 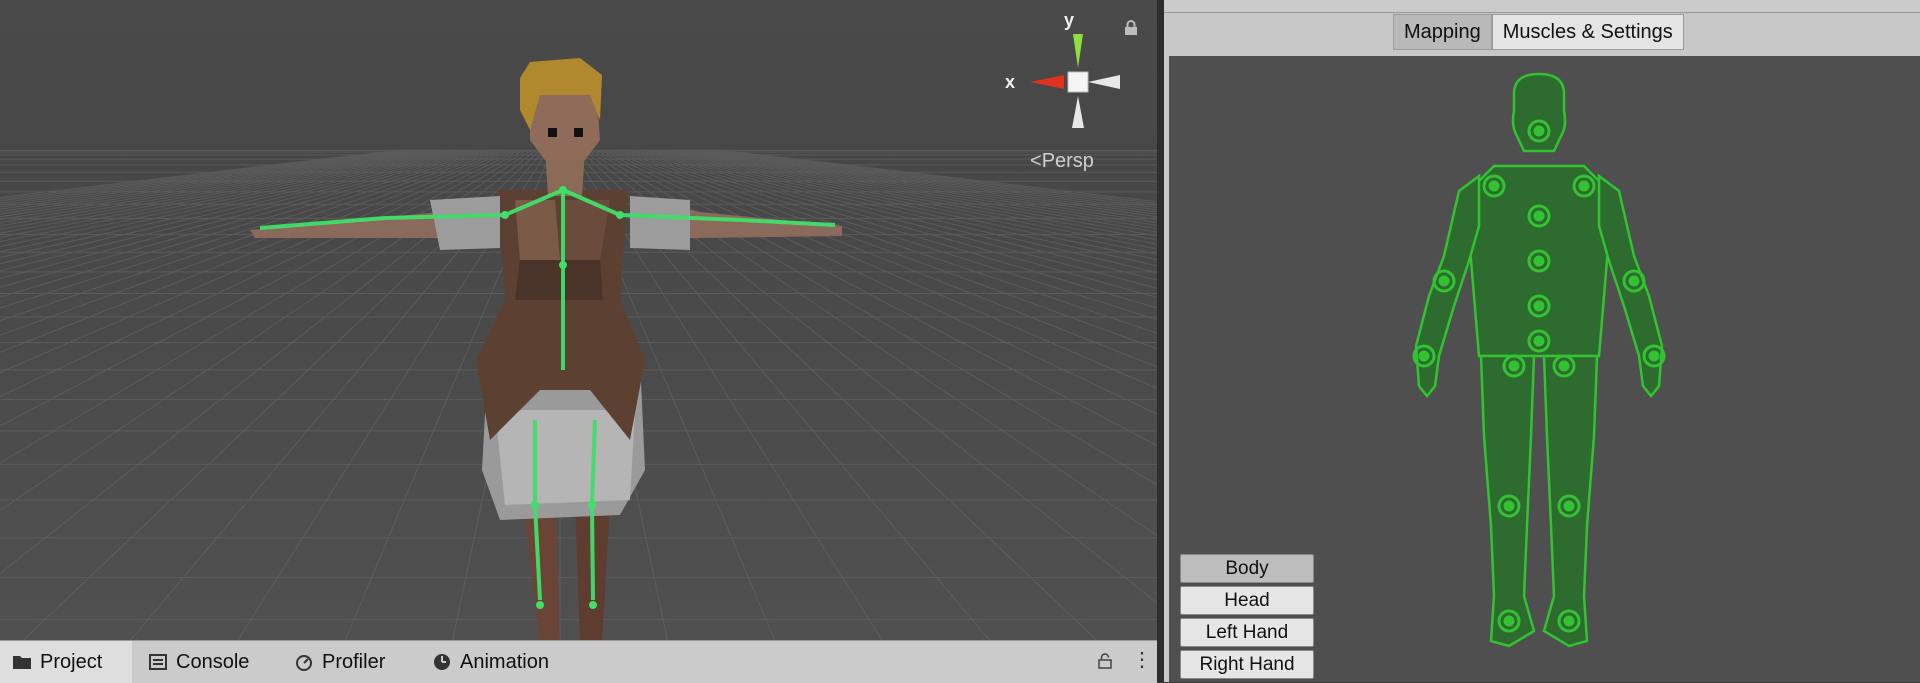 What do you see at coordinates (504, 662) in the screenshot?
I see `tab-animation-label: Animation` at bounding box center [504, 662].